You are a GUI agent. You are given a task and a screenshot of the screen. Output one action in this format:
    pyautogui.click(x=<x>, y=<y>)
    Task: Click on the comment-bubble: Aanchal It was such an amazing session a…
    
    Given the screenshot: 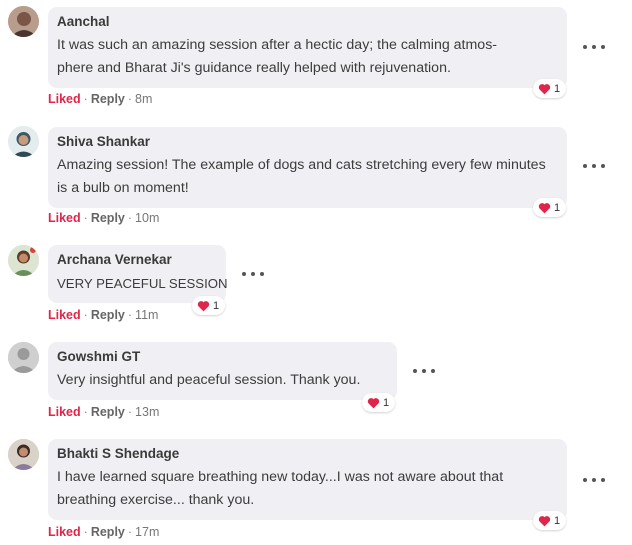 What is the action you would take?
    pyautogui.click(x=307, y=47)
    